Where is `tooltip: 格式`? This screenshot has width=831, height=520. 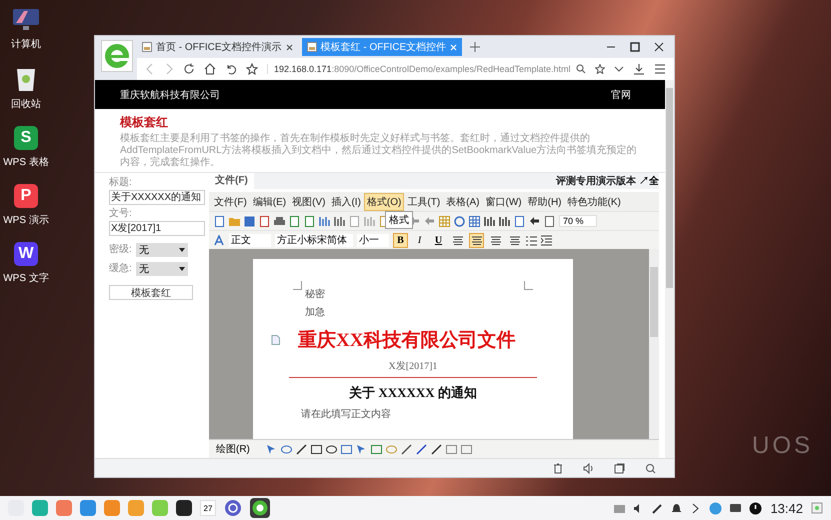
tooltip: 格式 is located at coordinates (399, 220).